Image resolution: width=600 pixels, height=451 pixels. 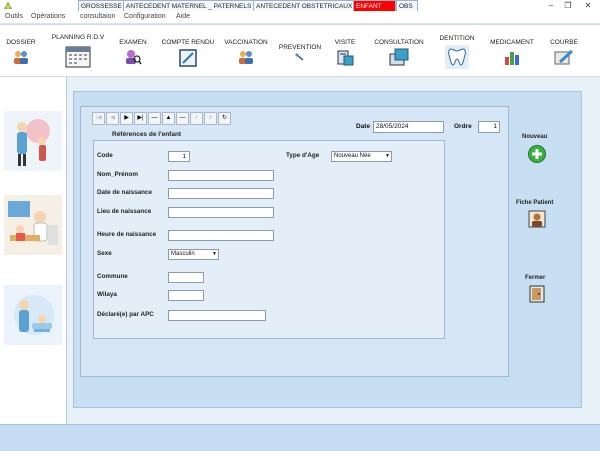 I want to click on app-icon, so click(x=8, y=5).